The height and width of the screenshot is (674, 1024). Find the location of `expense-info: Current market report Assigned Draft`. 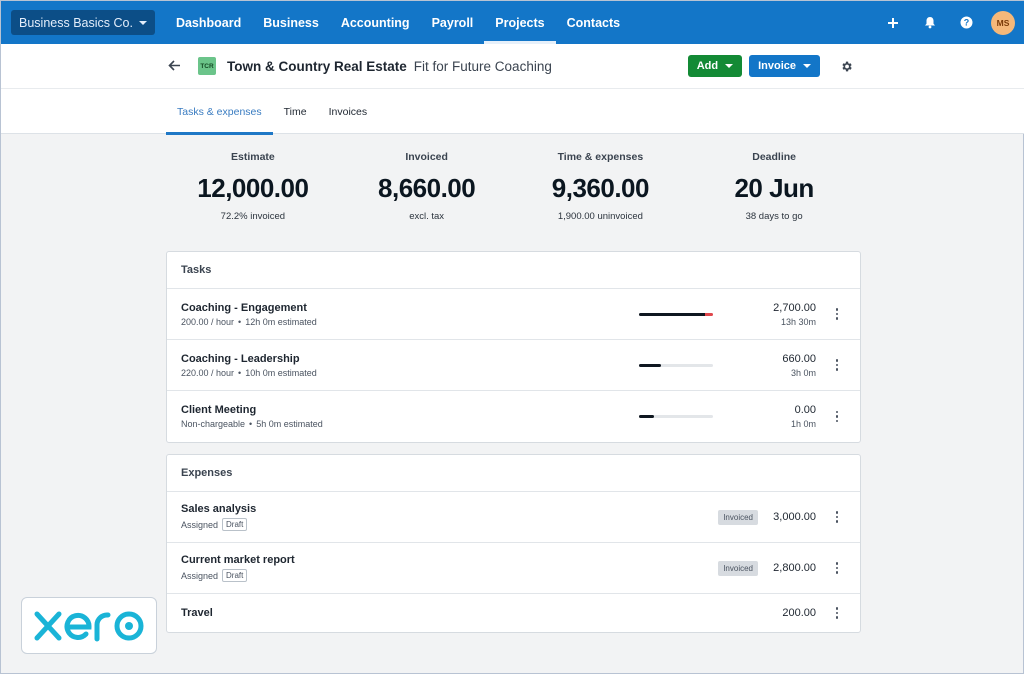

expense-info: Current market report Assigned Draft is located at coordinates (520, 568).